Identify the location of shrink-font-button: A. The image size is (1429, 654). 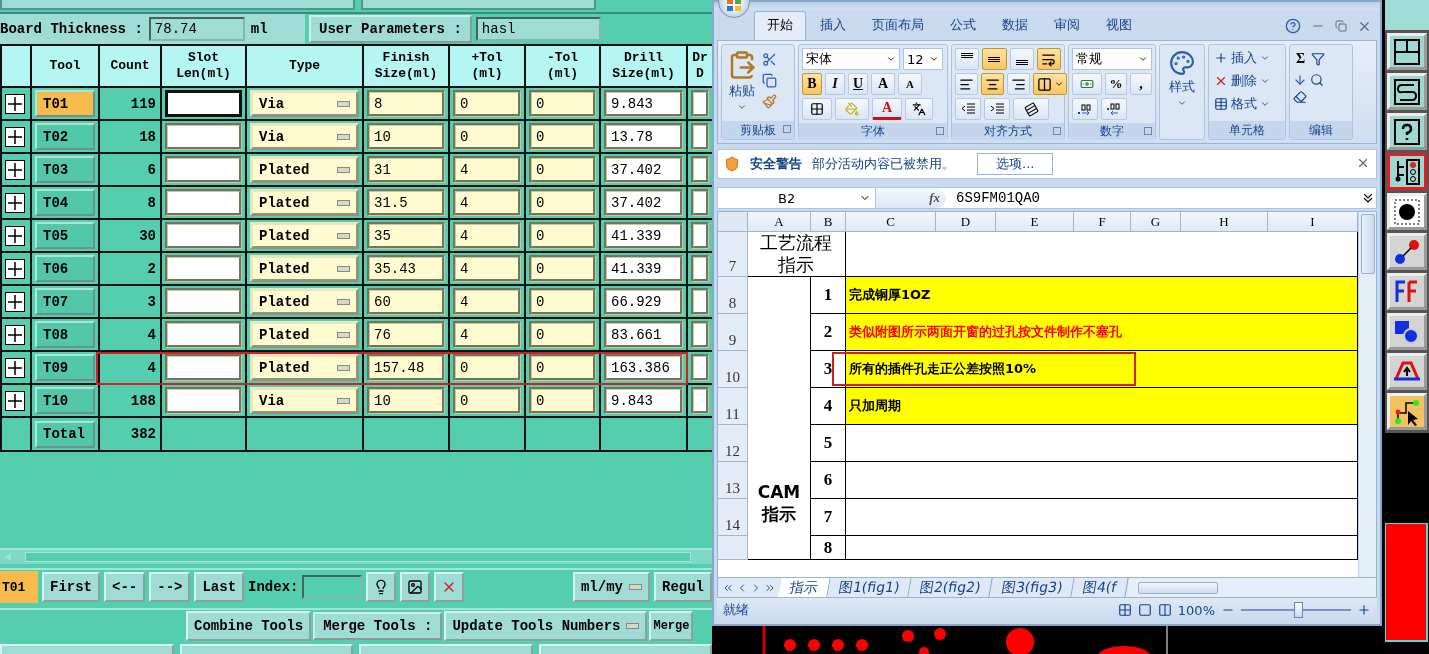
(910, 84).